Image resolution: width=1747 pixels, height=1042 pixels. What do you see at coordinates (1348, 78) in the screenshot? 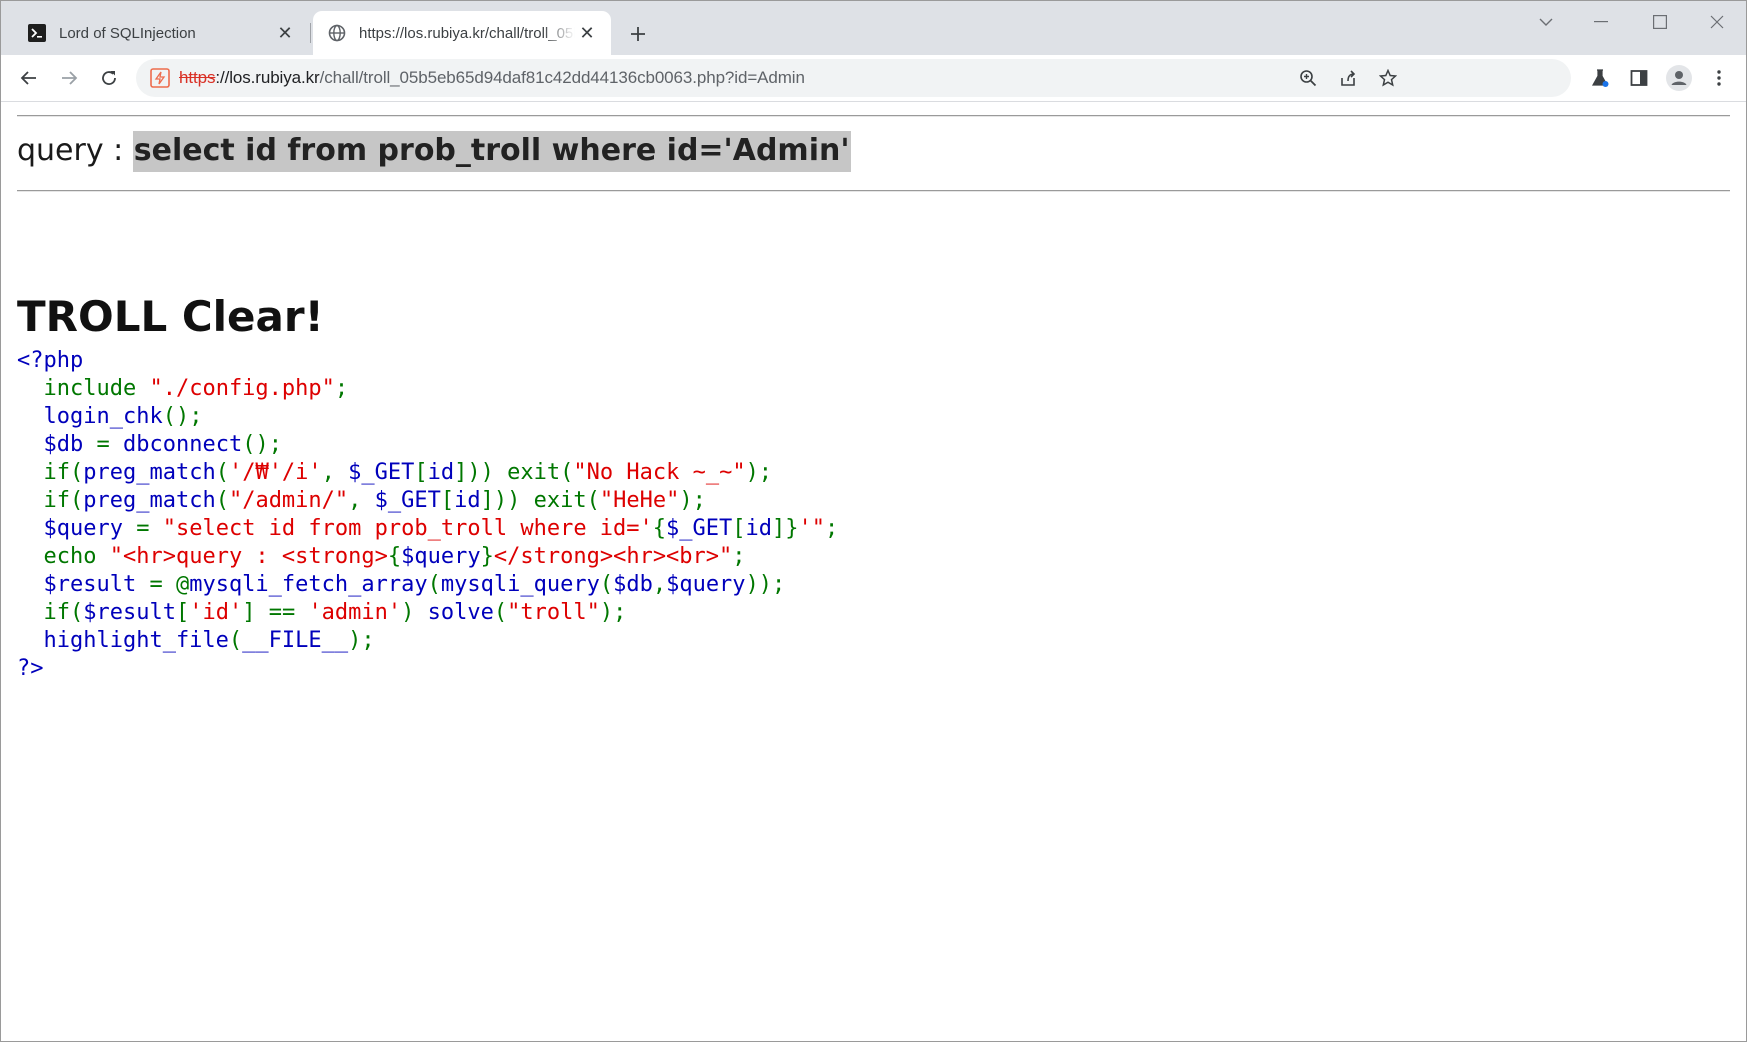
I see `share-icon` at bounding box center [1348, 78].